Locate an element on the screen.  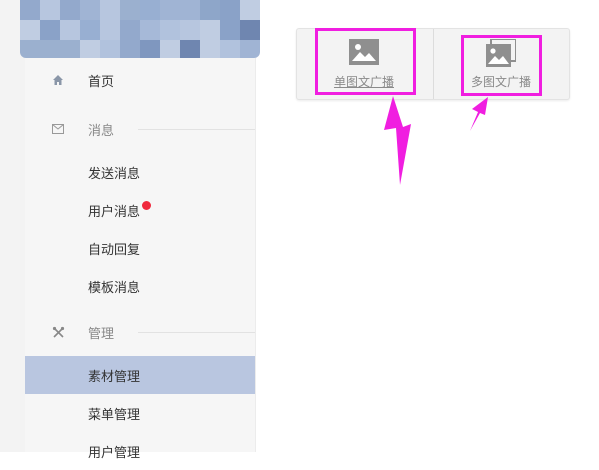
home-icon is located at coordinates (58, 80).